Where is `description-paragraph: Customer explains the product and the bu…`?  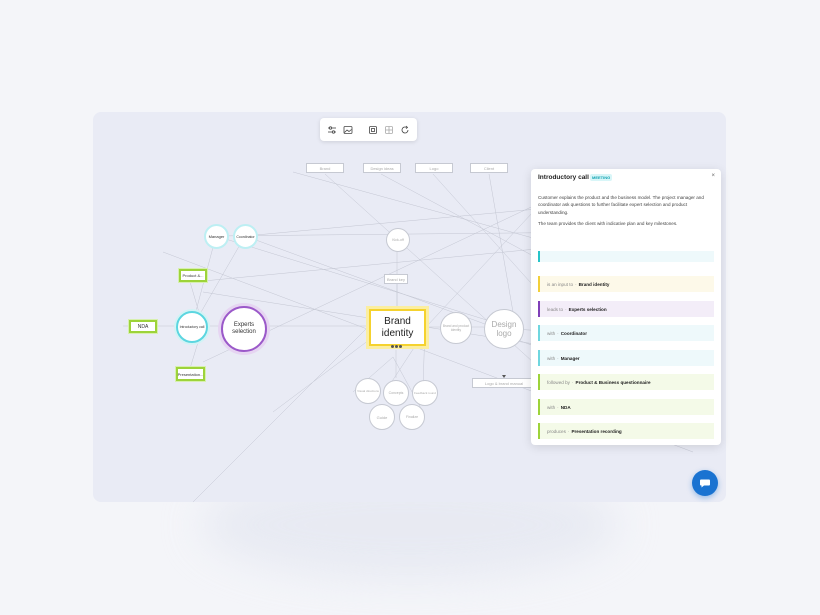 description-paragraph: Customer explains the product and the bu… is located at coordinates (621, 205).